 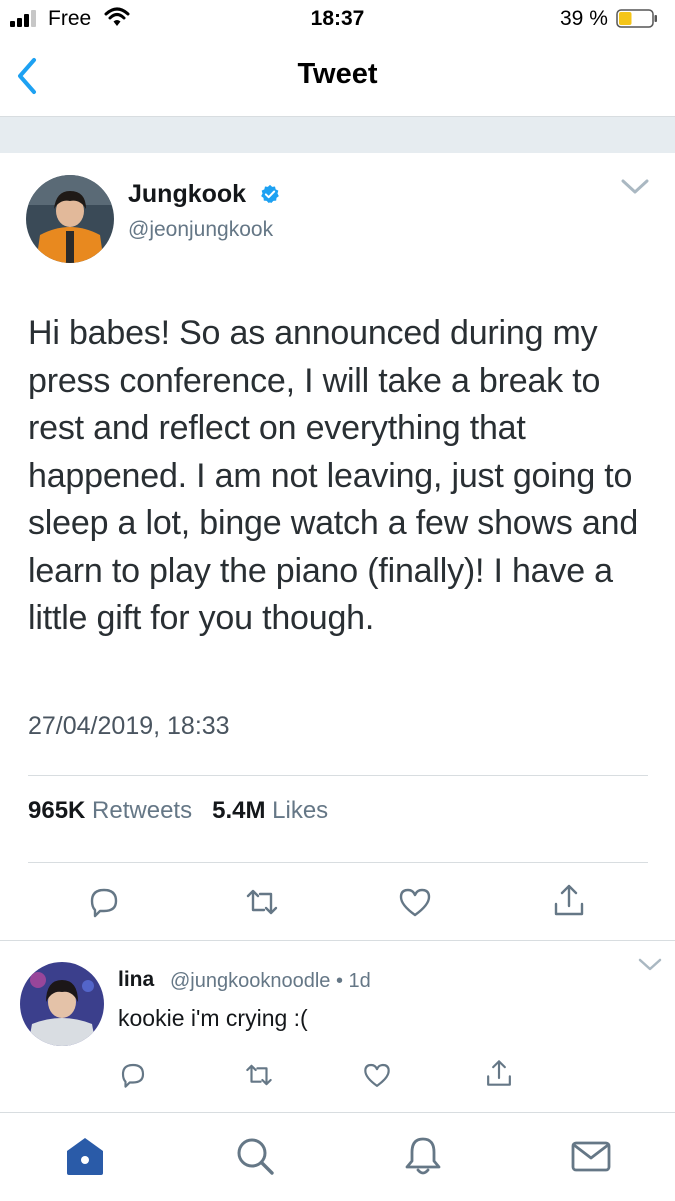 I want to click on tweet-timestamp: 27/04/2019, 18:33, so click(x=129, y=726).